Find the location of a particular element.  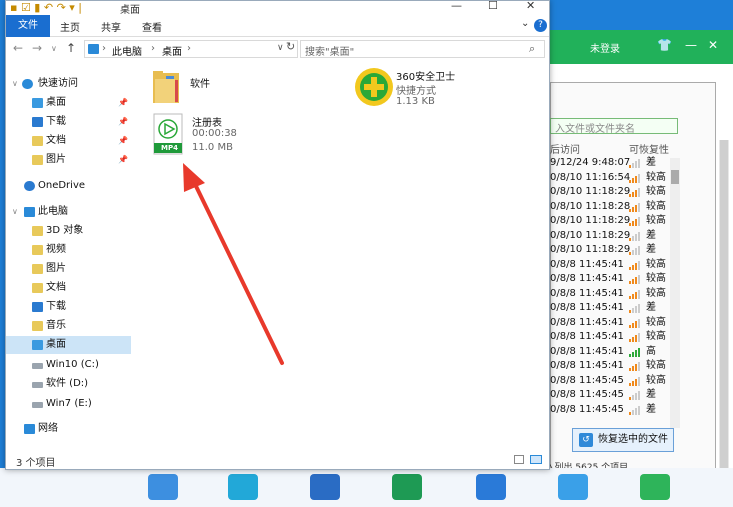

tab-share: 共享 is located at coordinates (111, 26).